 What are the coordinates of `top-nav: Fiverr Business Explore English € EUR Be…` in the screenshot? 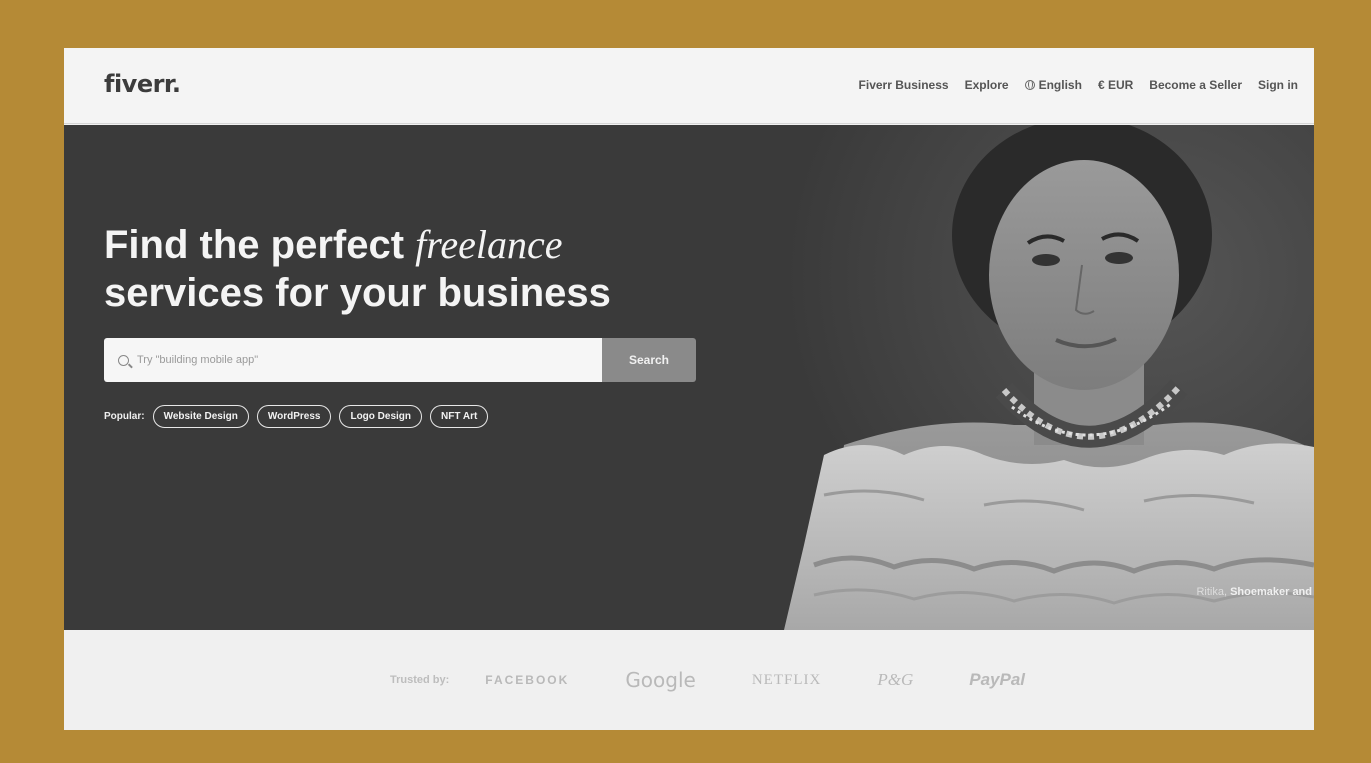 It's located at (1078, 85).